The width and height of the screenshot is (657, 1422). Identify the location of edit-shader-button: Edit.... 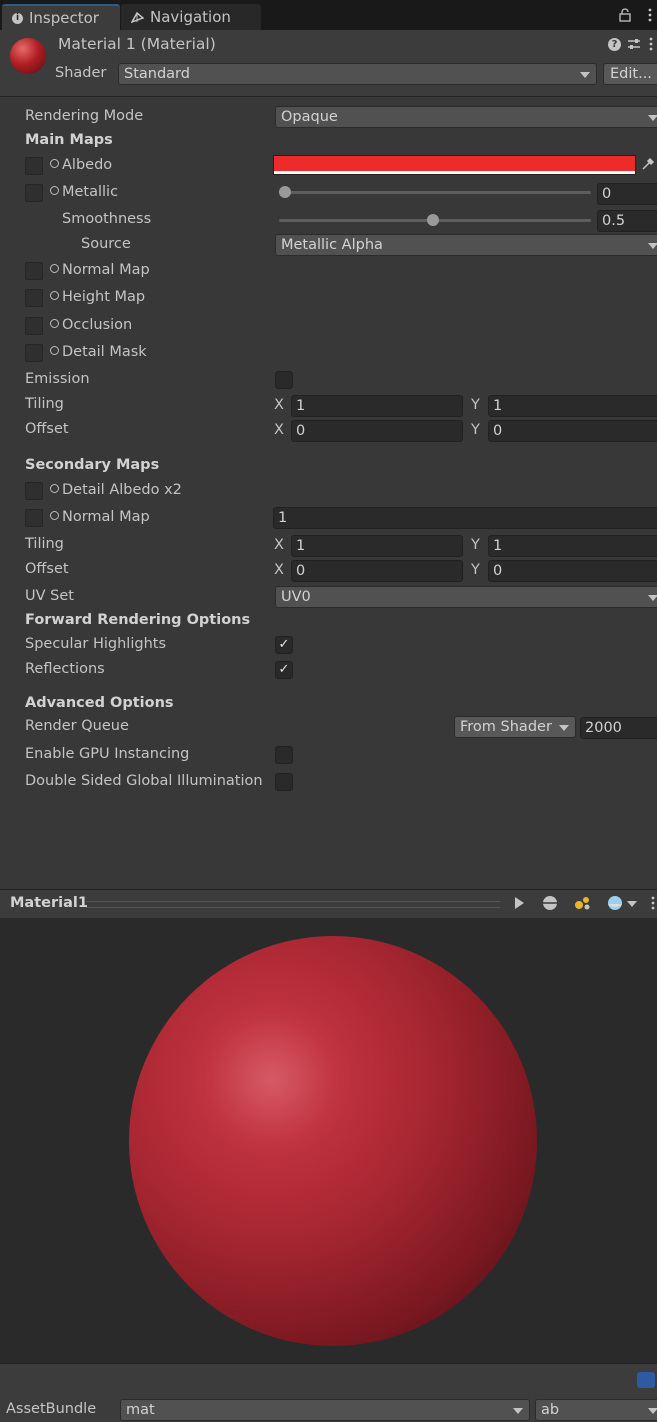
(630, 74).